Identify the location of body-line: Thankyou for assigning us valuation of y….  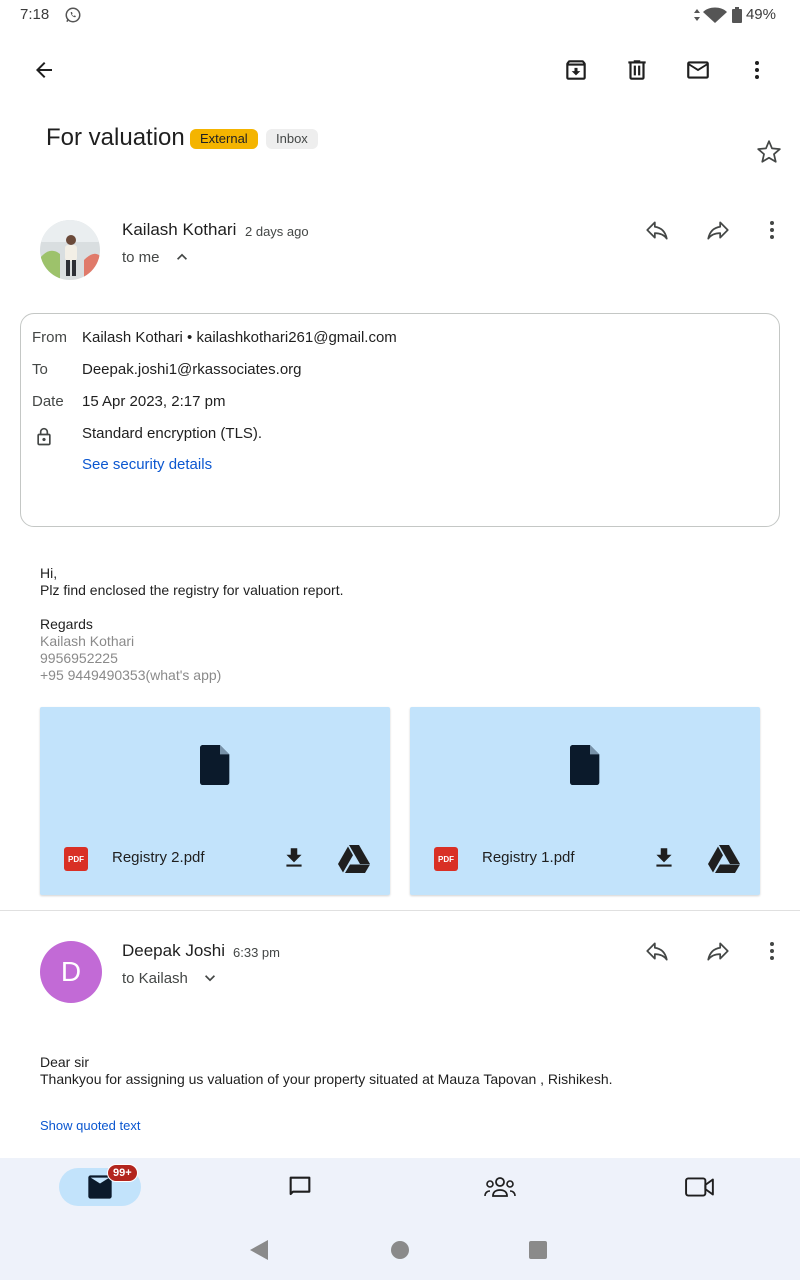
(326, 1079).